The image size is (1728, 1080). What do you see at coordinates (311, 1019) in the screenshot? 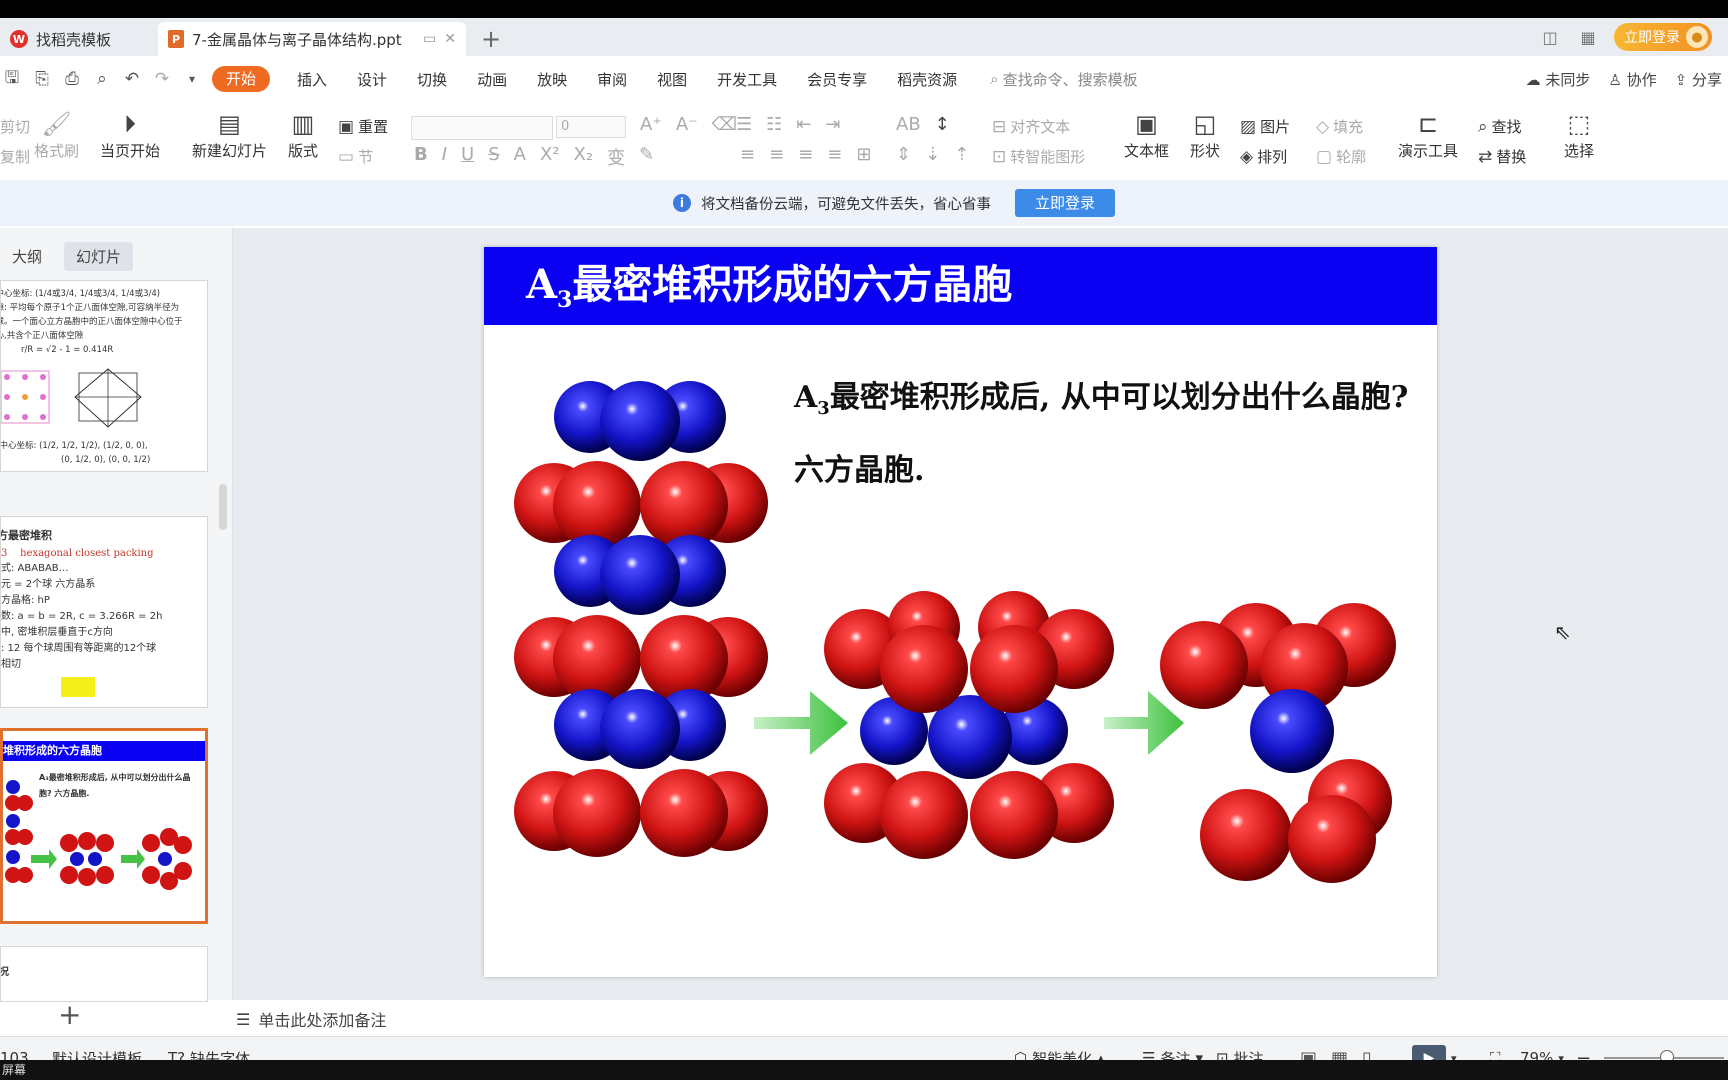
I see `notes-bar: ☰ 单击此处添加备注` at bounding box center [311, 1019].